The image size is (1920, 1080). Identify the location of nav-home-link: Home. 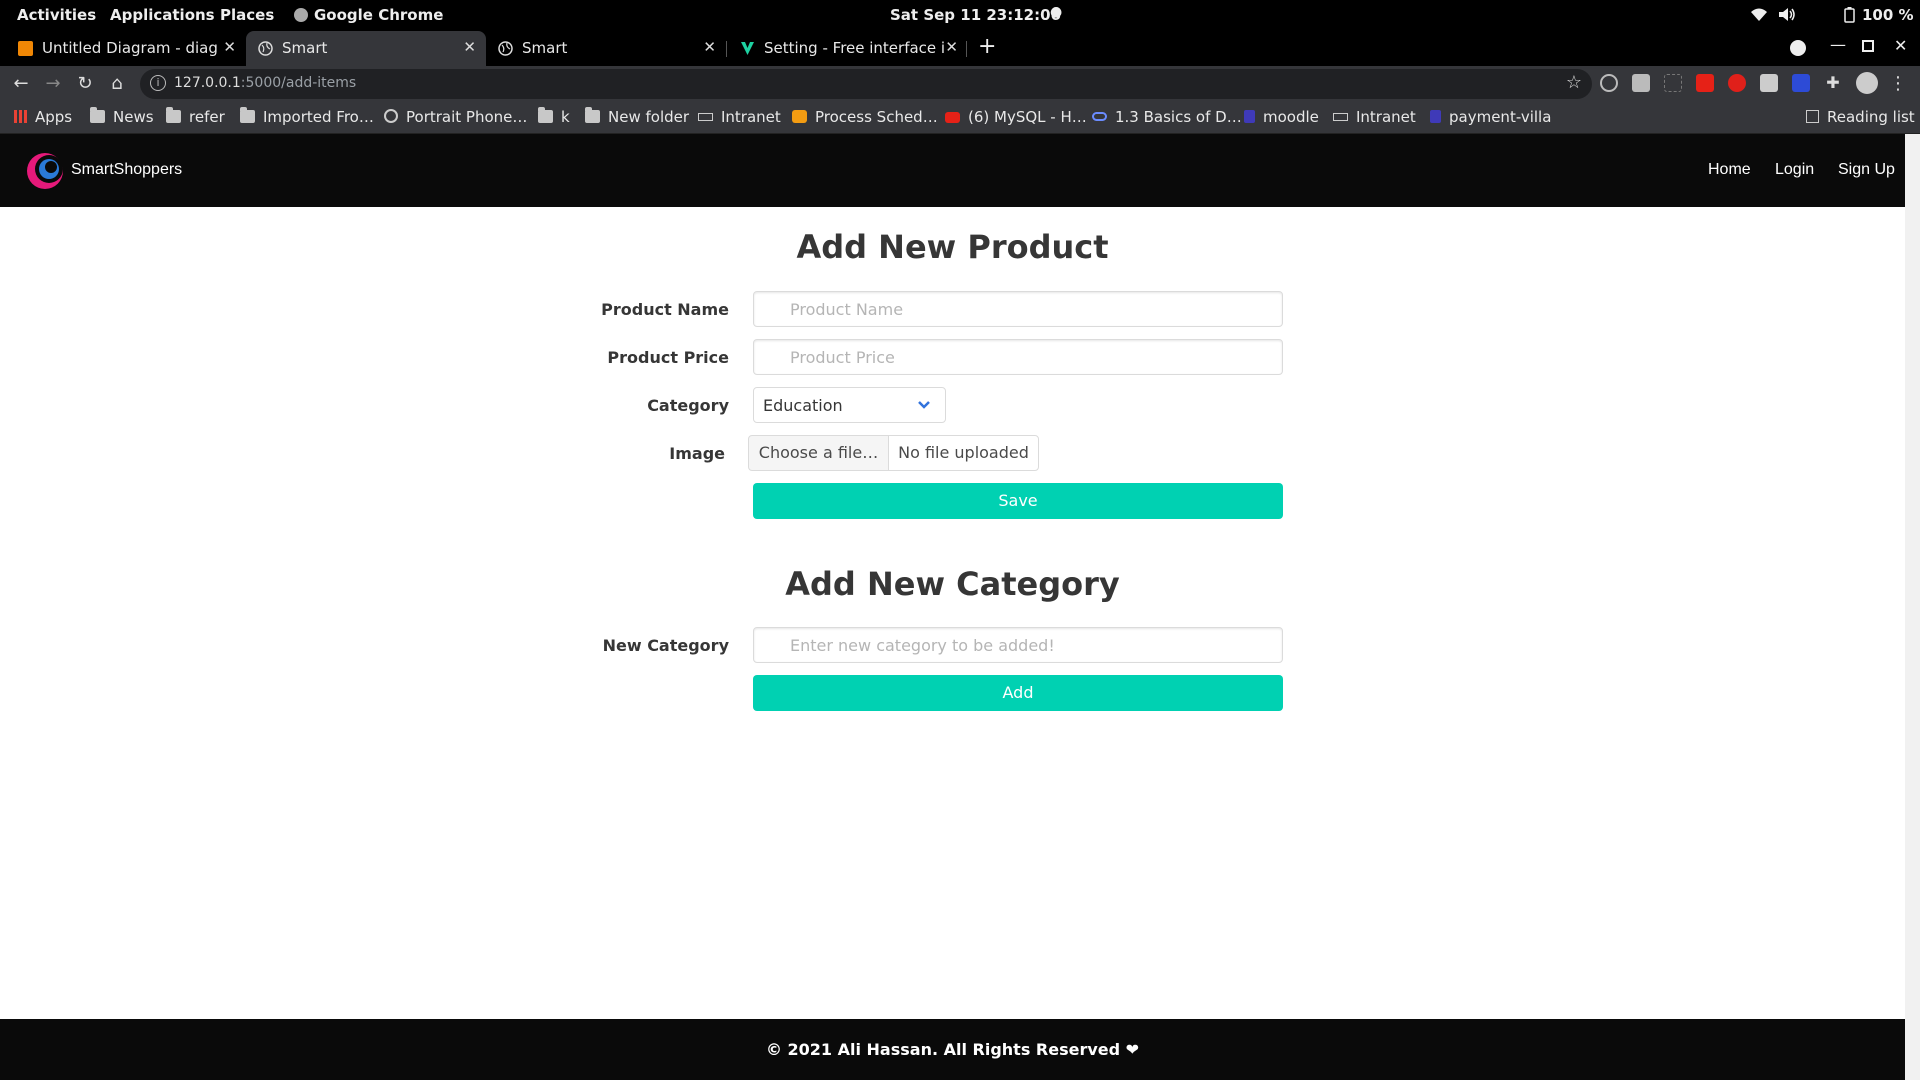
(1729, 170).